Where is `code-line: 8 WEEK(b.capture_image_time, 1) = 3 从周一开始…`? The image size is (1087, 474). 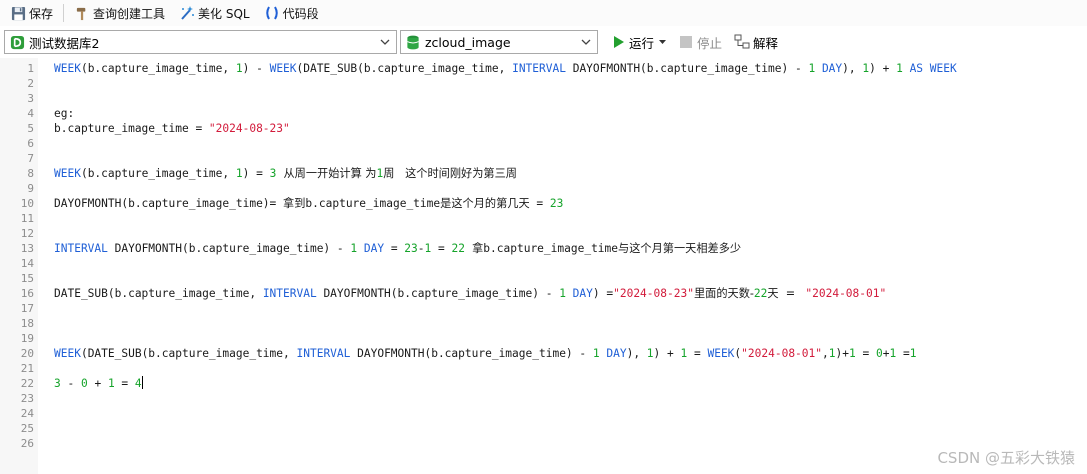
code-line: 8 WEEK(b.capture_image_time, 1) = 3 从周一开始… is located at coordinates (543, 173).